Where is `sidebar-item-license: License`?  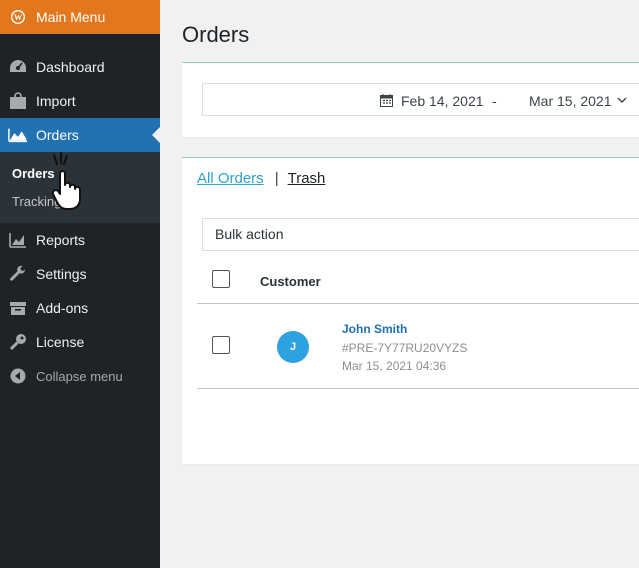
sidebar-item-license: License is located at coordinates (80, 342).